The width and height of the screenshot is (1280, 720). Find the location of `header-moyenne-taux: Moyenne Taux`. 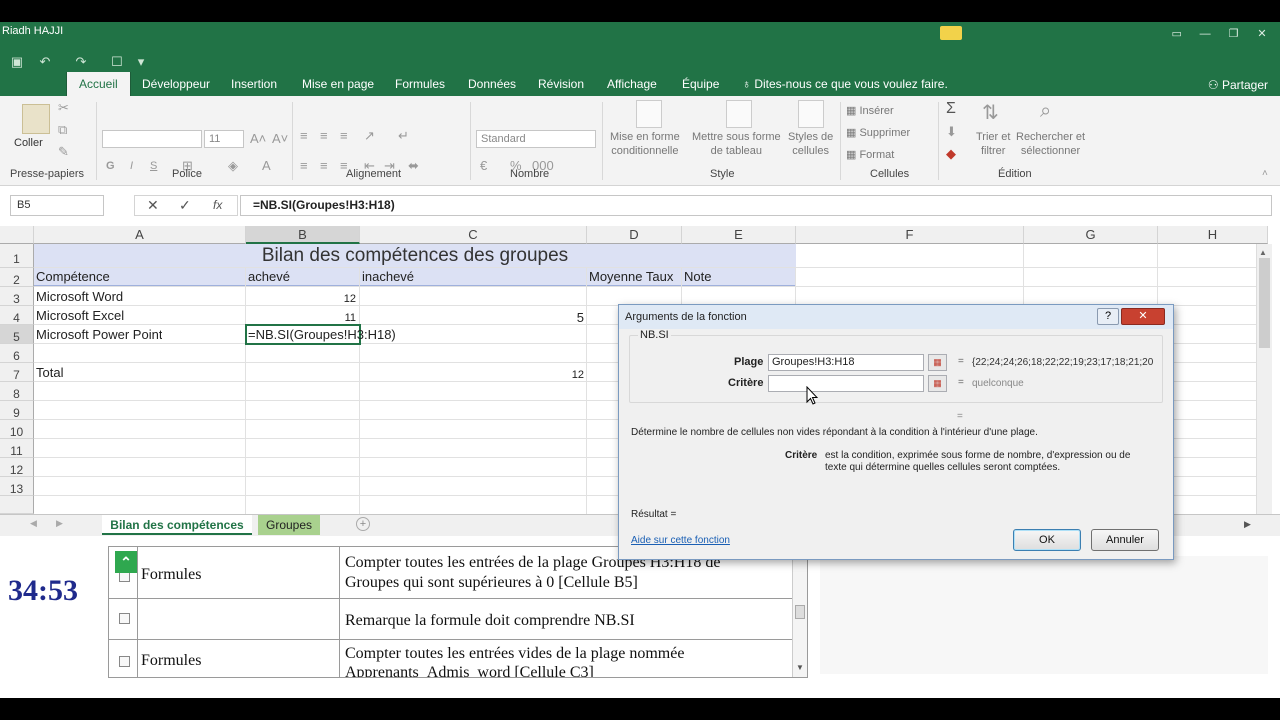

header-moyenne-taux: Moyenne Taux is located at coordinates (634, 277).